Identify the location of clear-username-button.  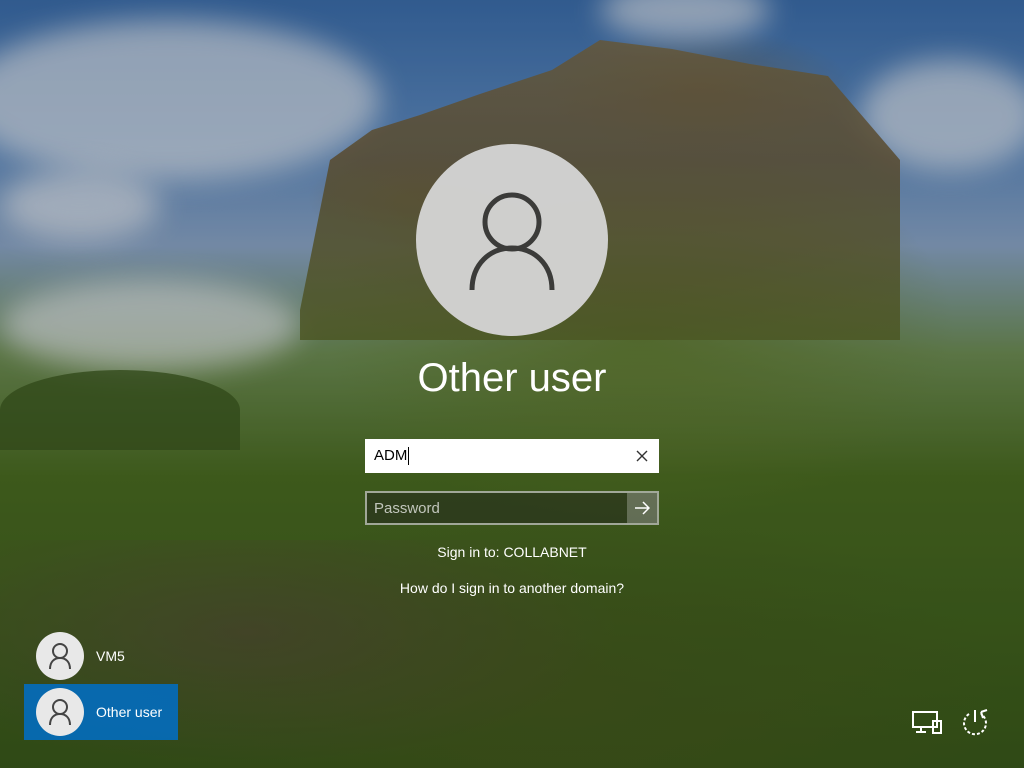
(642, 456).